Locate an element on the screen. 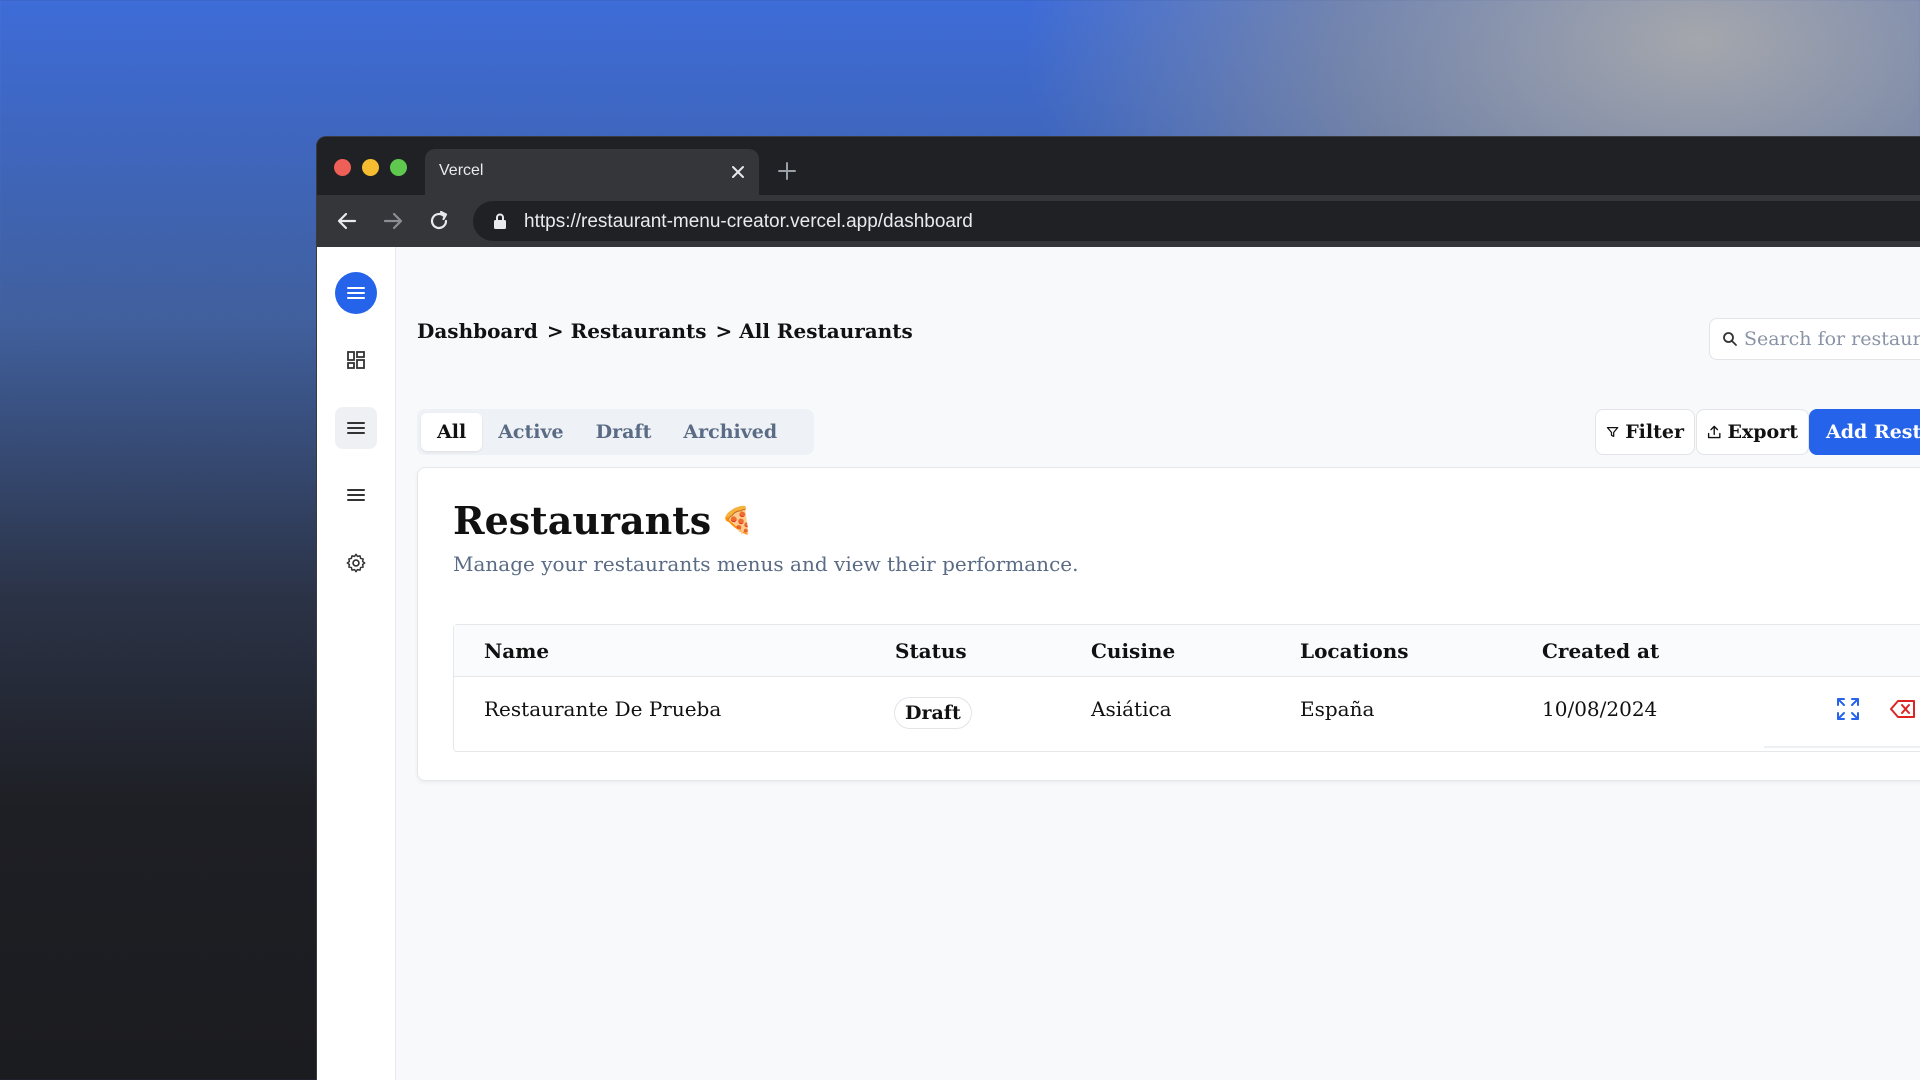  cell-created-at: 10/08/2024 is located at coordinates (1600, 709).